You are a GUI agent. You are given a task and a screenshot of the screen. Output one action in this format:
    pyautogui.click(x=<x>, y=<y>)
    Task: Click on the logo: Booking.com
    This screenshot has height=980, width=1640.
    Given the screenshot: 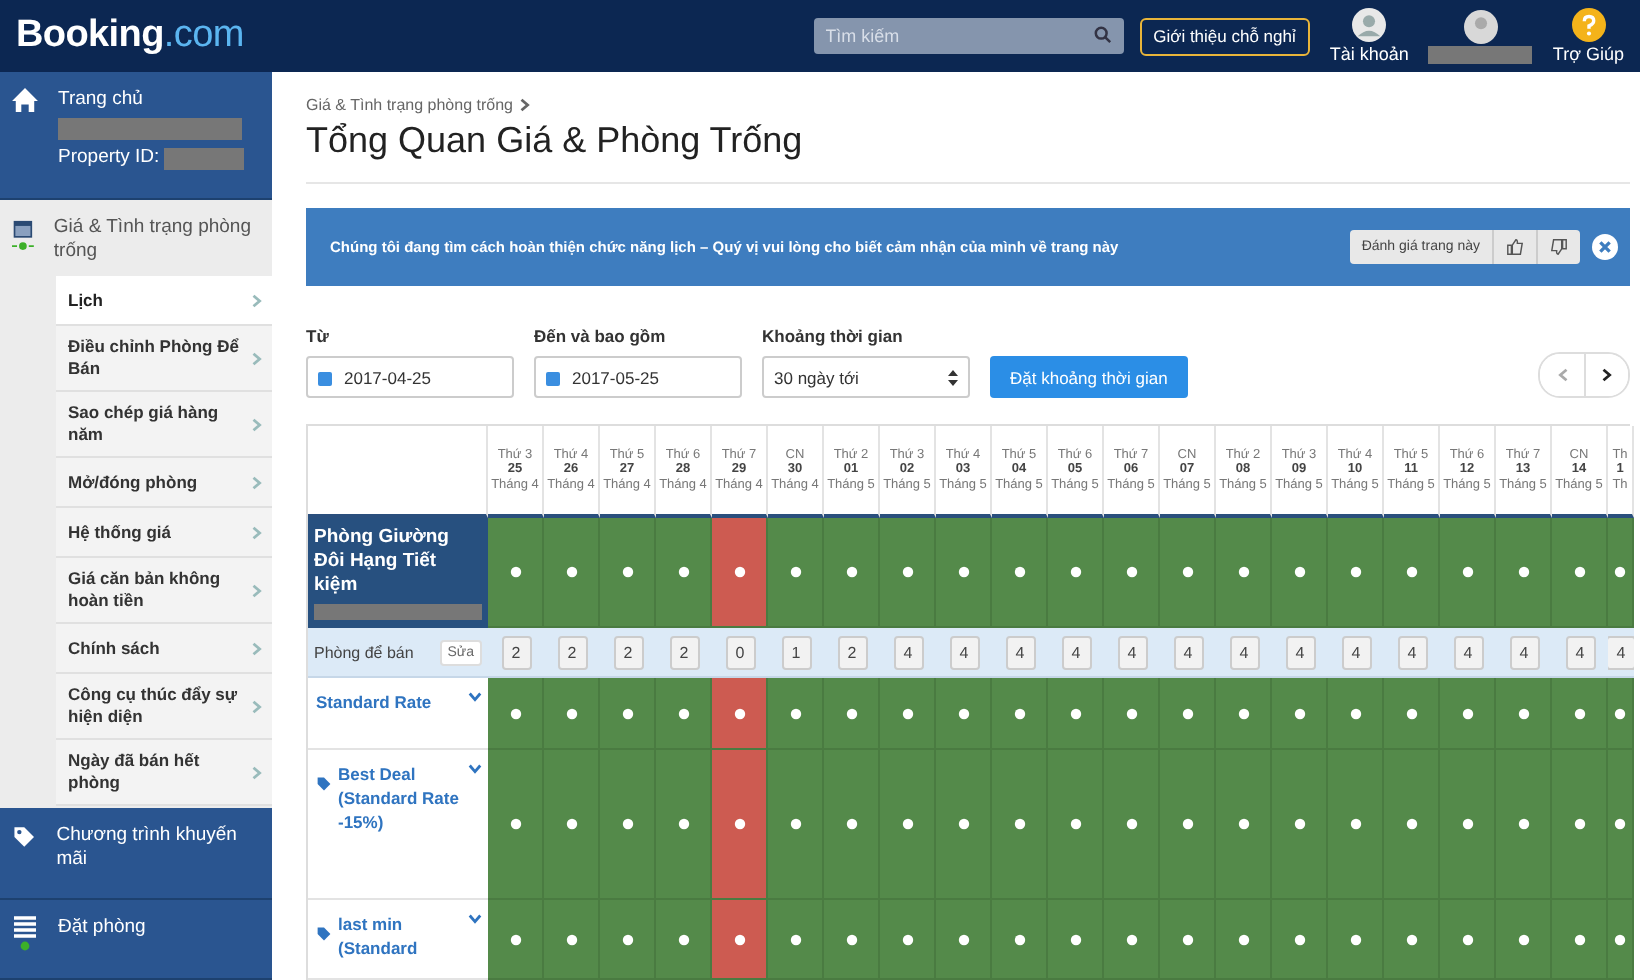 What is the action you would take?
    pyautogui.click(x=130, y=36)
    